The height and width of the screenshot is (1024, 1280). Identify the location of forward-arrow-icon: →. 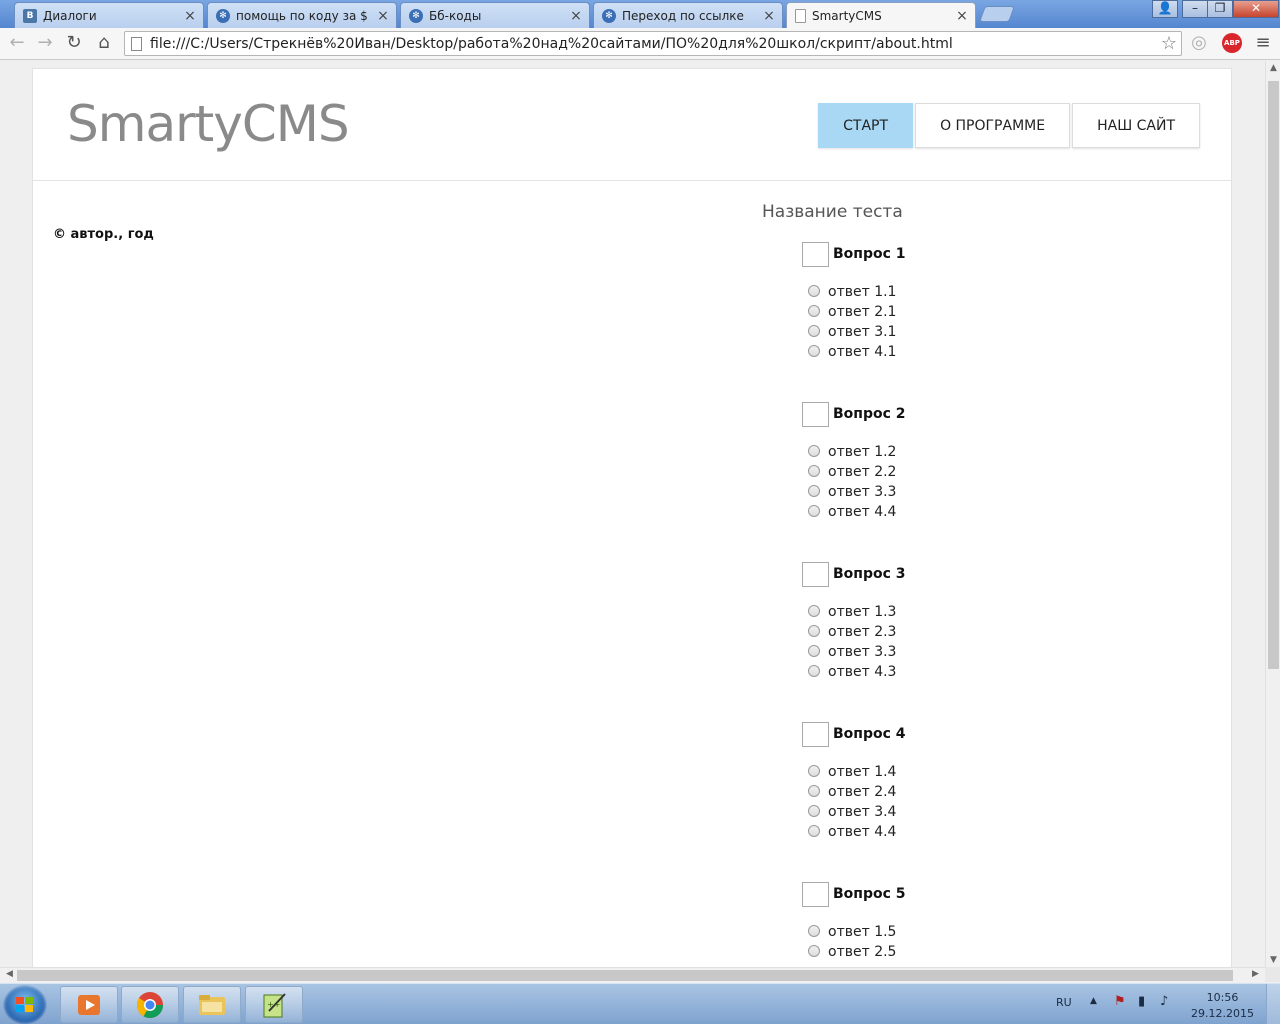
(45, 43).